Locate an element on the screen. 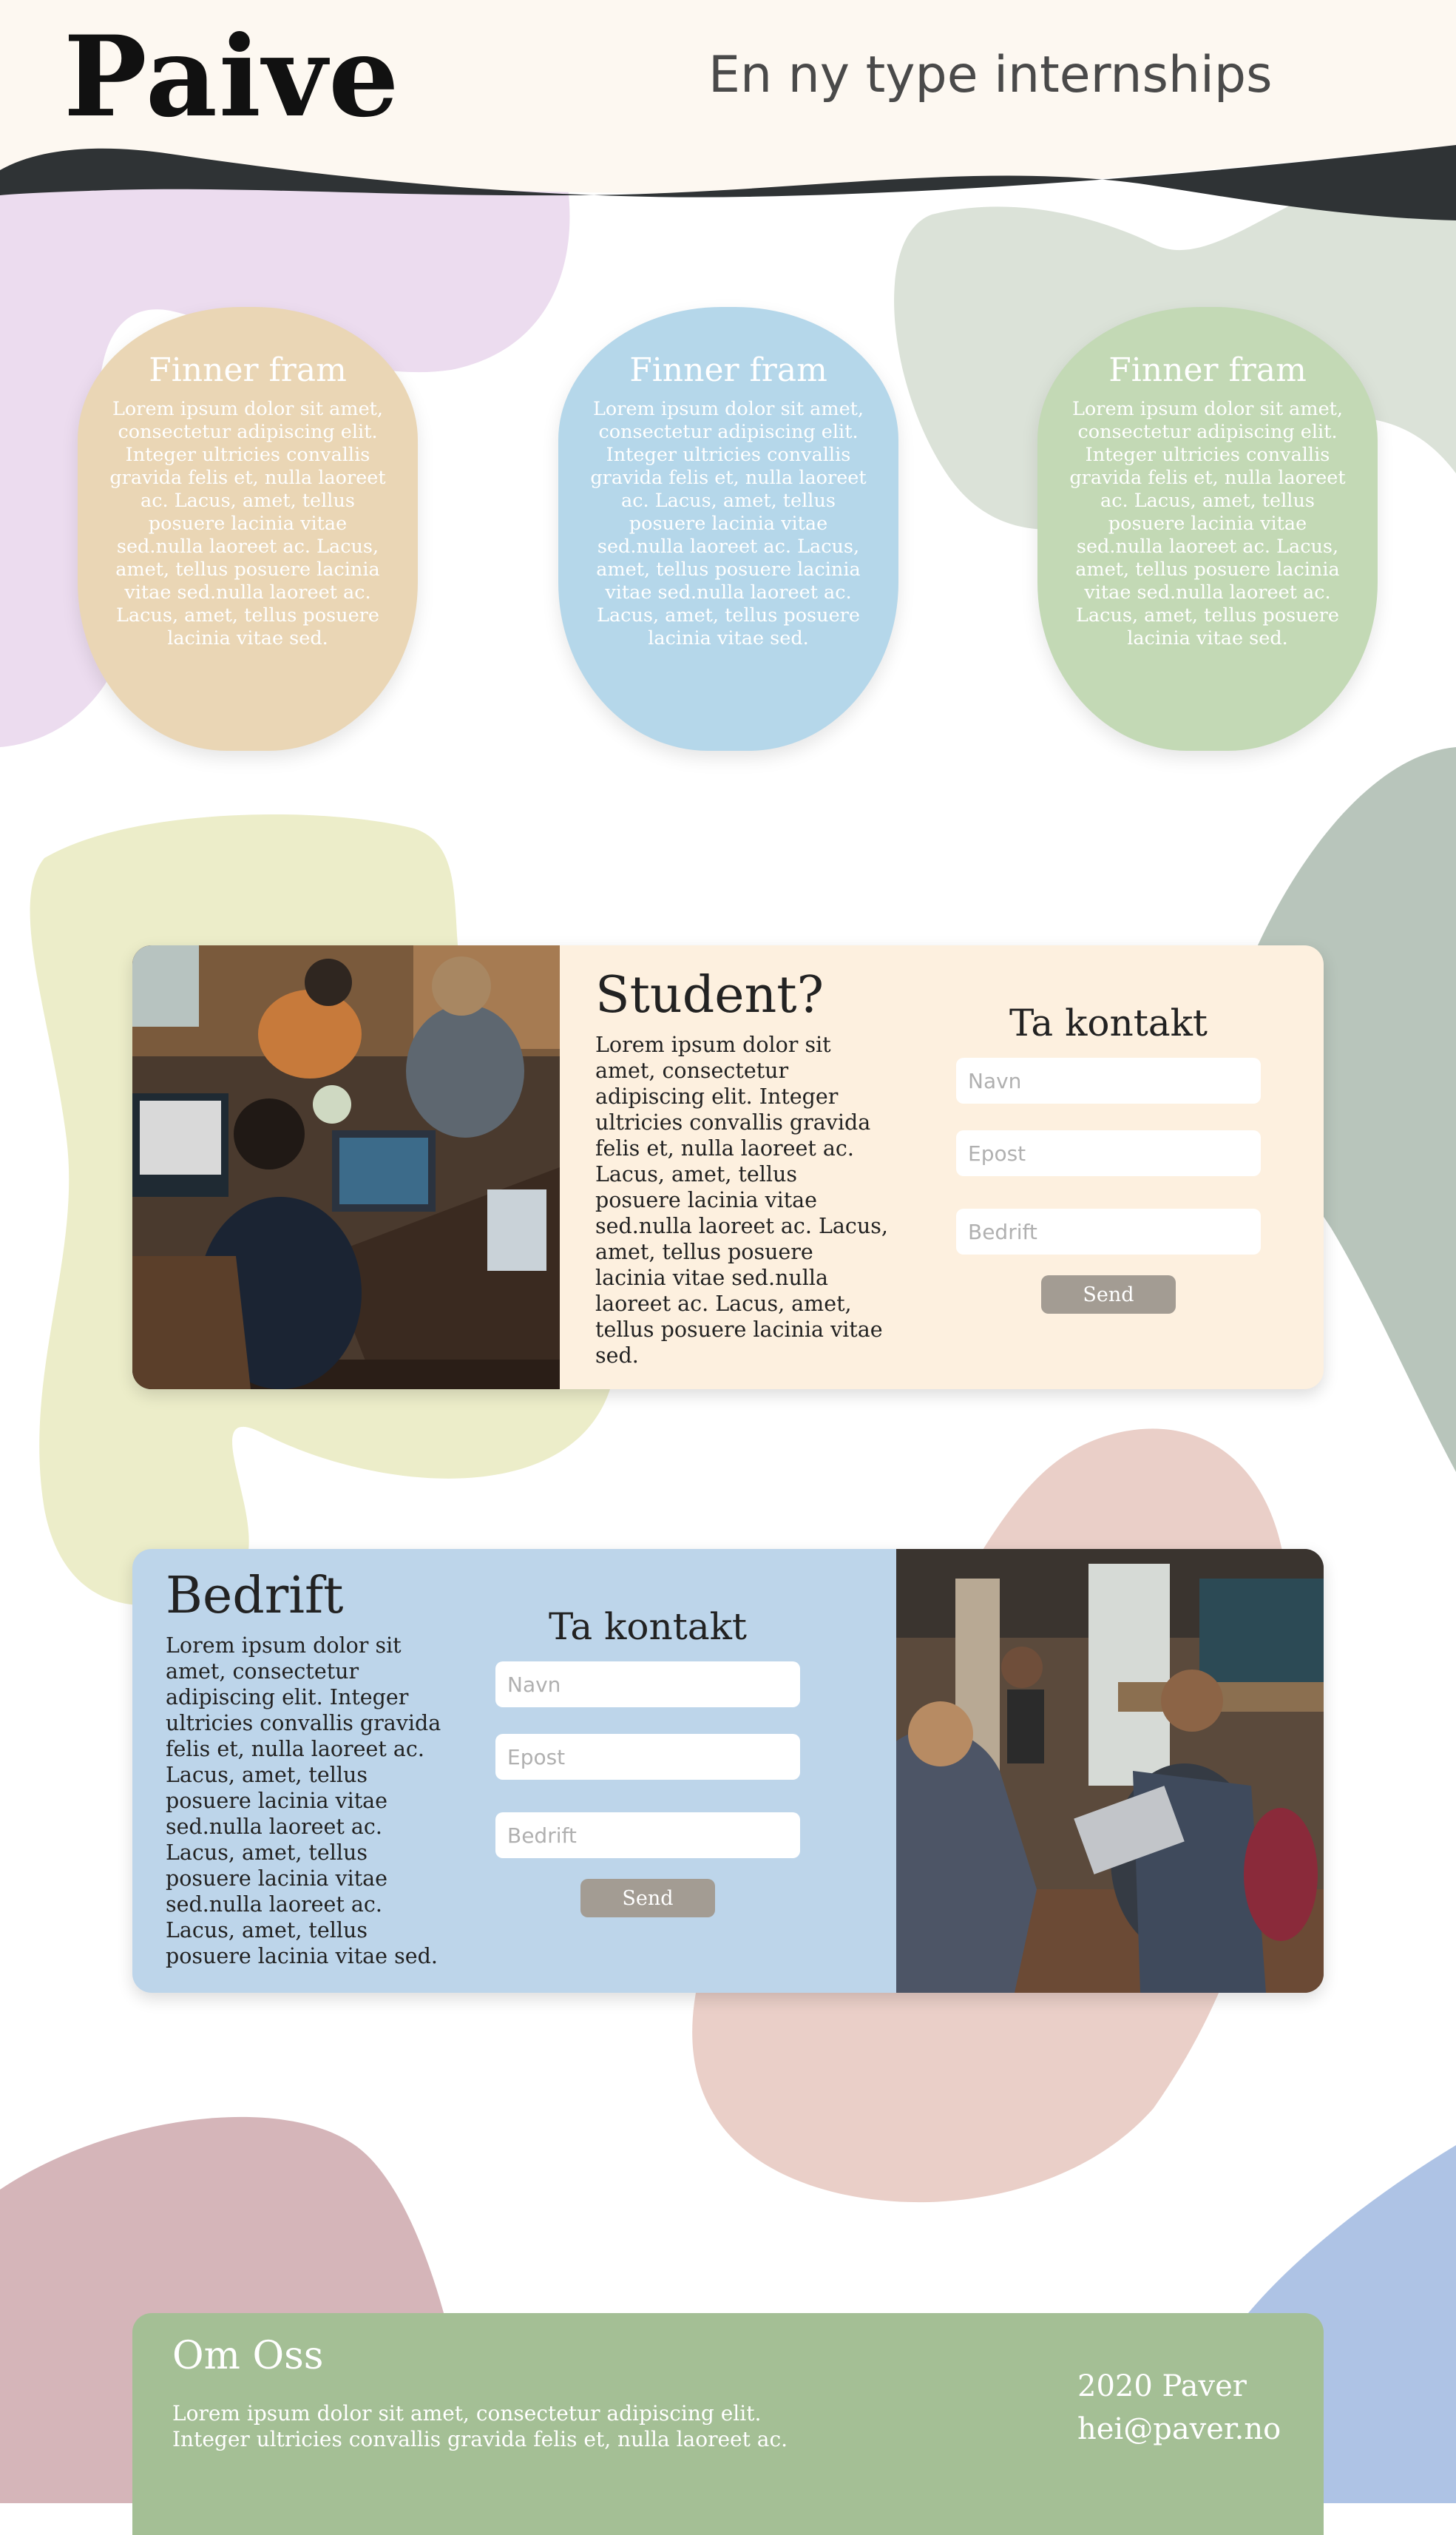 The width and height of the screenshot is (1456, 2535). student-photo-image is located at coordinates (346, 1167).